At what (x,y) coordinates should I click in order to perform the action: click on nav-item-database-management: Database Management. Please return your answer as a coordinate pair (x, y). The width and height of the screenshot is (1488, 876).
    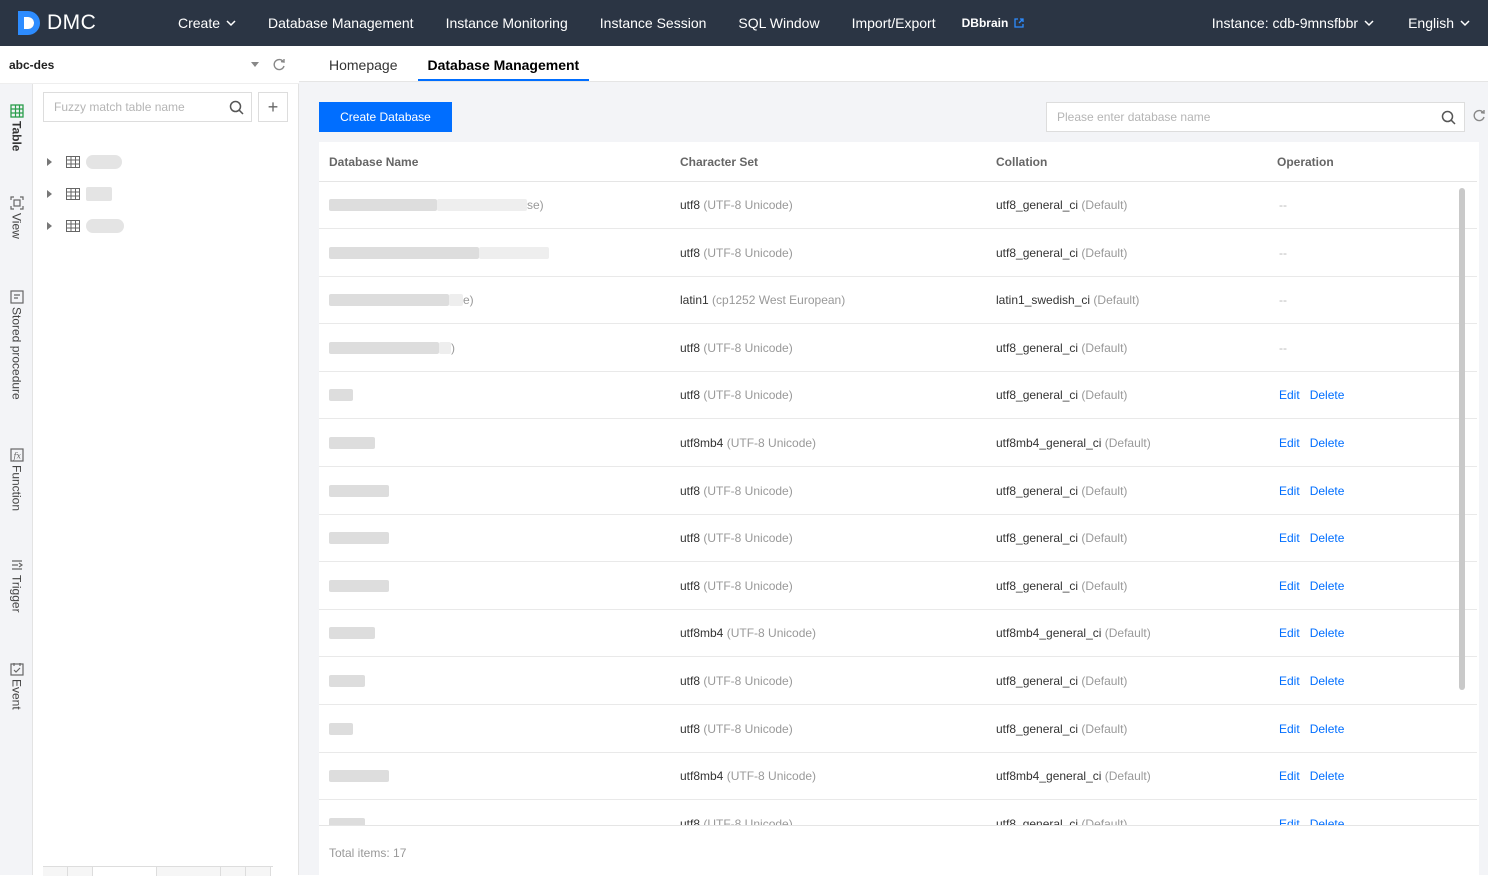
    Looking at the image, I should click on (341, 23).